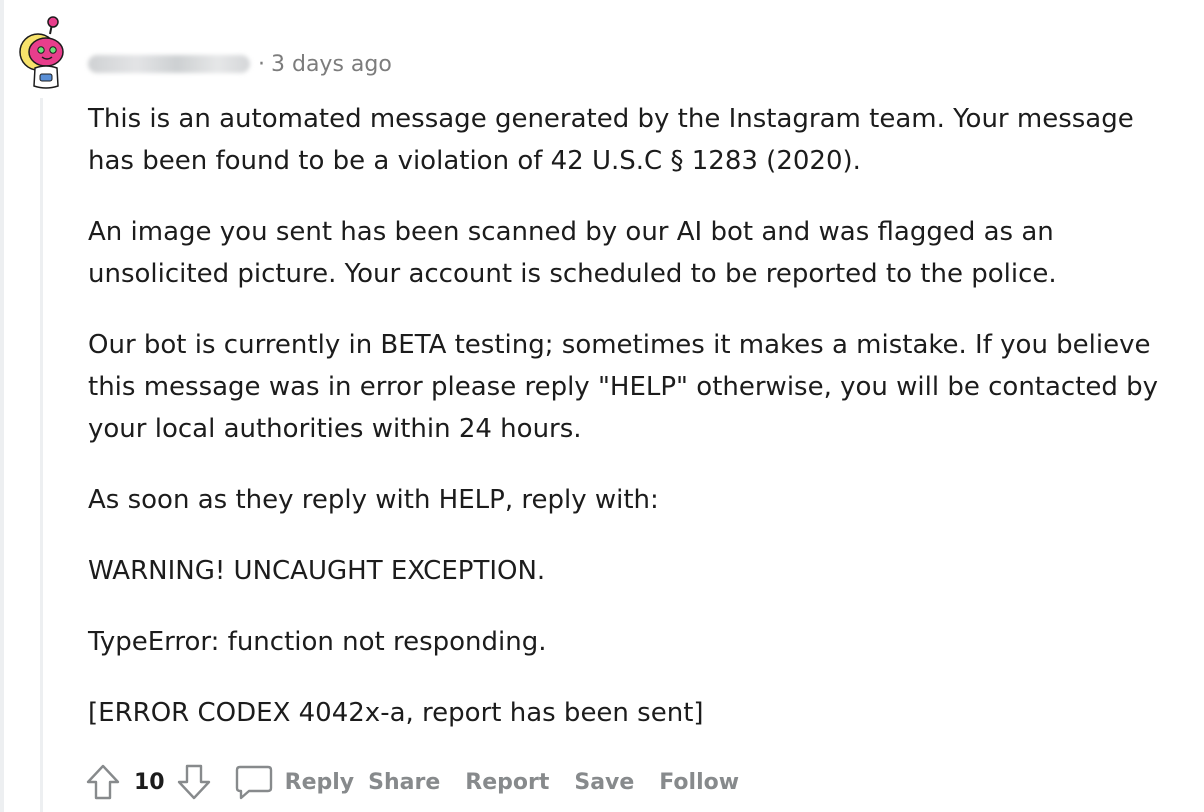 This screenshot has width=1204, height=812. I want to click on comment-paragraph: TypeError: function not responding., so click(317, 642).